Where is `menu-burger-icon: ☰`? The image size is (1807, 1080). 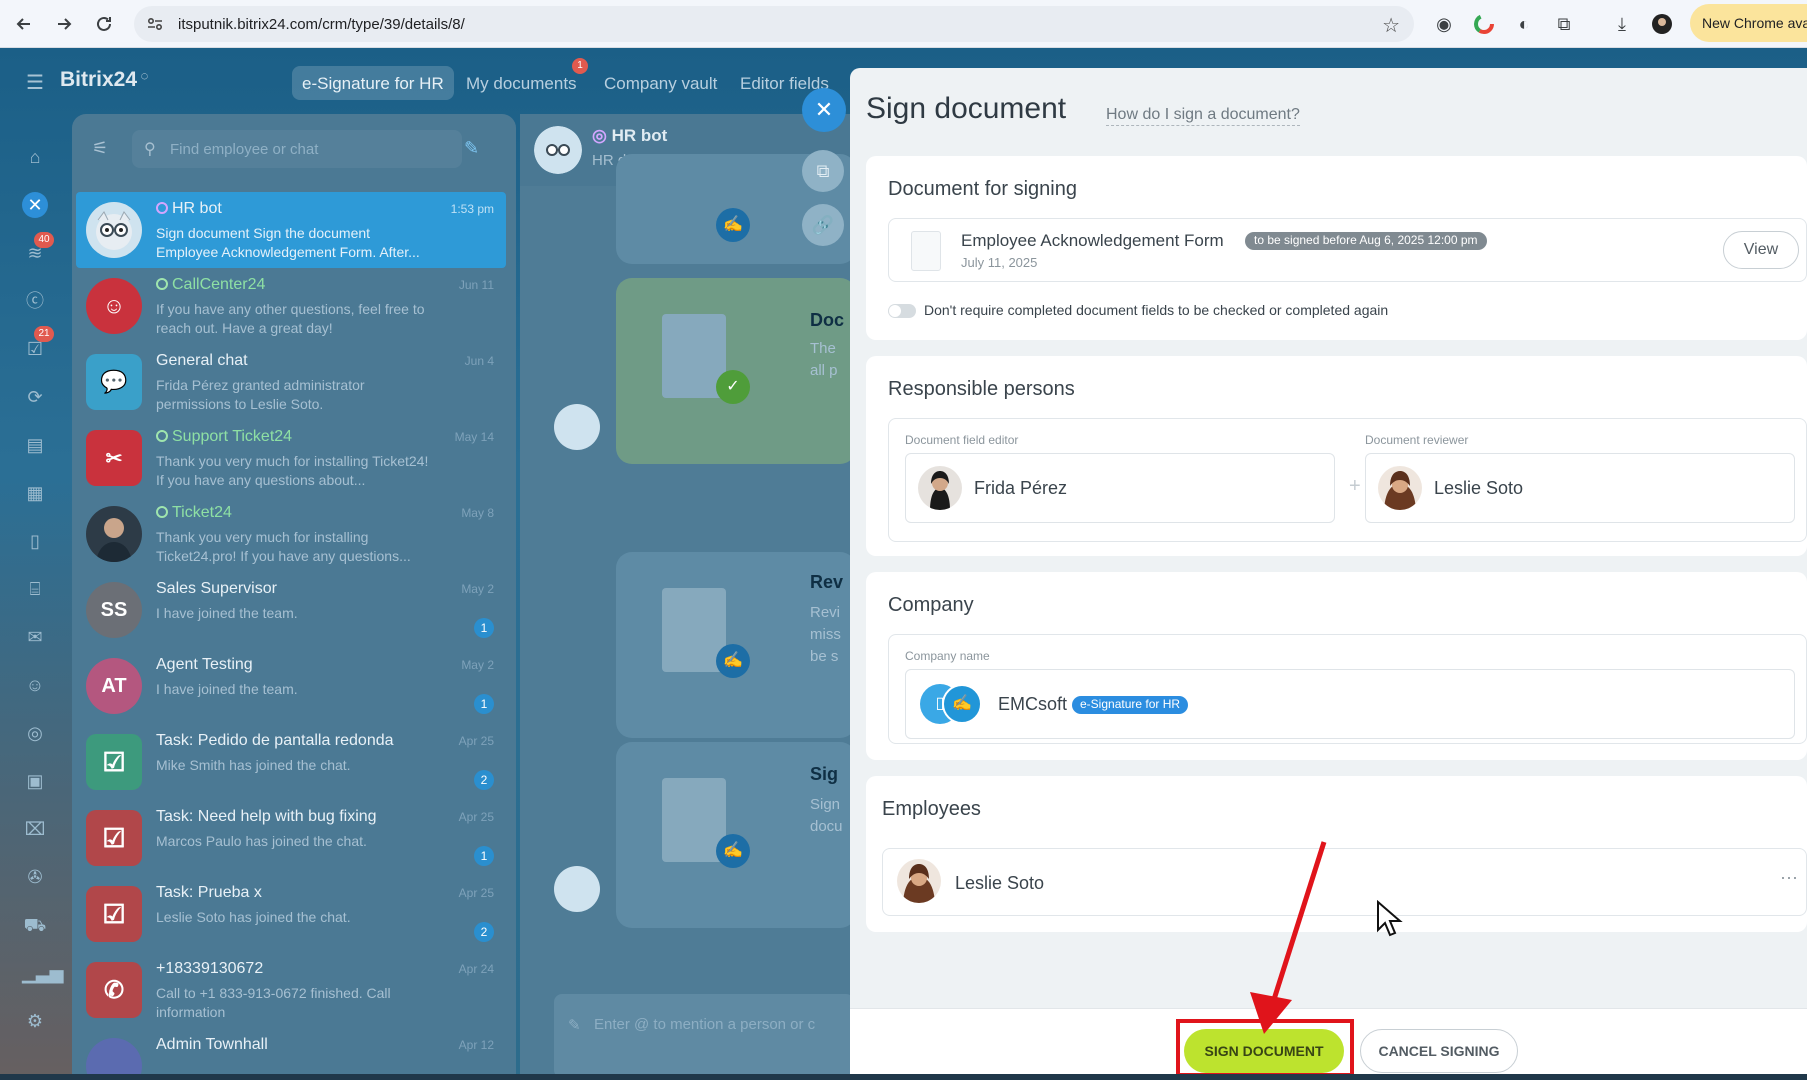
menu-burger-icon: ☰ is located at coordinates (35, 82).